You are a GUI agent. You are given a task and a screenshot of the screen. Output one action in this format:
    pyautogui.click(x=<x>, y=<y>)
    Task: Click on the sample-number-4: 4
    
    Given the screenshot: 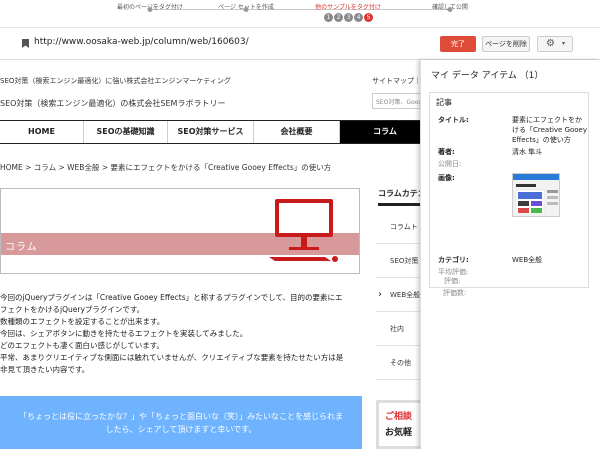 What is the action you would take?
    pyautogui.click(x=358, y=17)
    